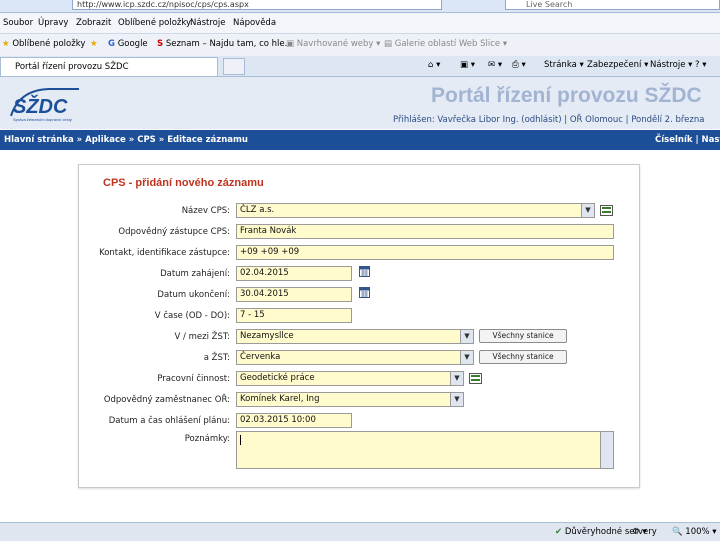 The height and width of the screenshot is (541, 720). Describe the element at coordinates (559, 532) in the screenshot. I see `check-shield-icon: ✔` at that location.